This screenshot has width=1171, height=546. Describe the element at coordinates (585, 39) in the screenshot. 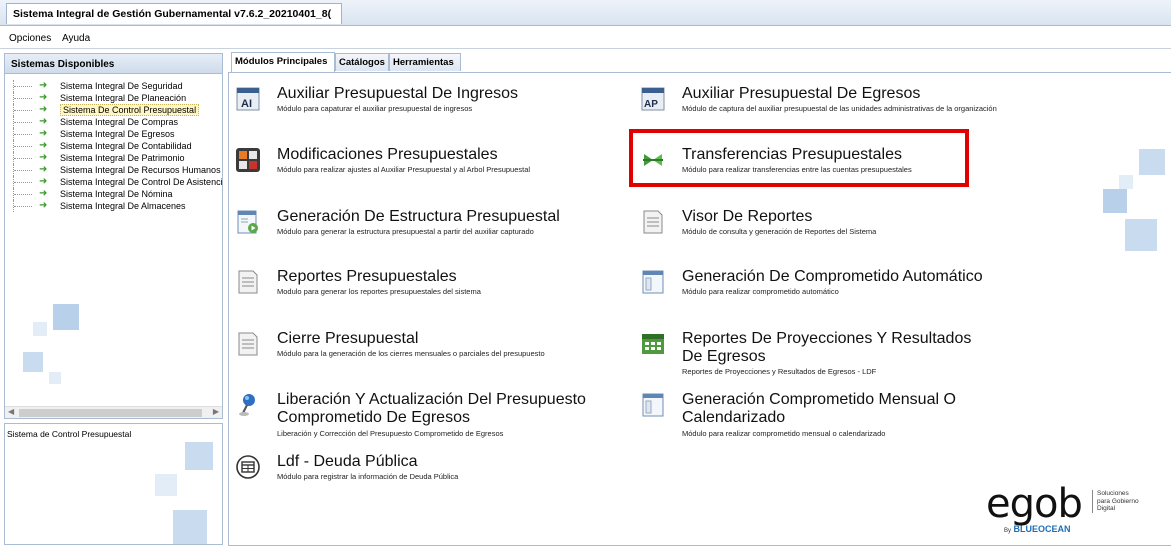

I see `menu-bar: Opciones Ayuda` at that location.